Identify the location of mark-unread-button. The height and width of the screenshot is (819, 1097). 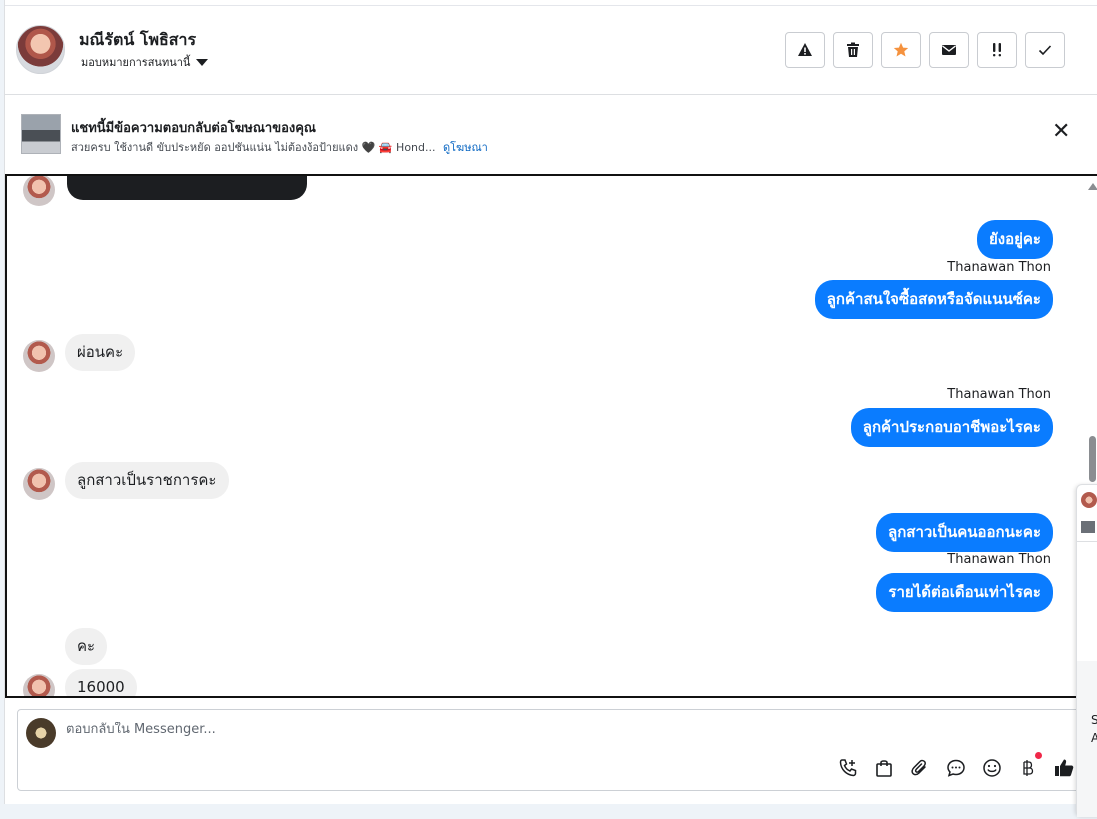
(949, 50).